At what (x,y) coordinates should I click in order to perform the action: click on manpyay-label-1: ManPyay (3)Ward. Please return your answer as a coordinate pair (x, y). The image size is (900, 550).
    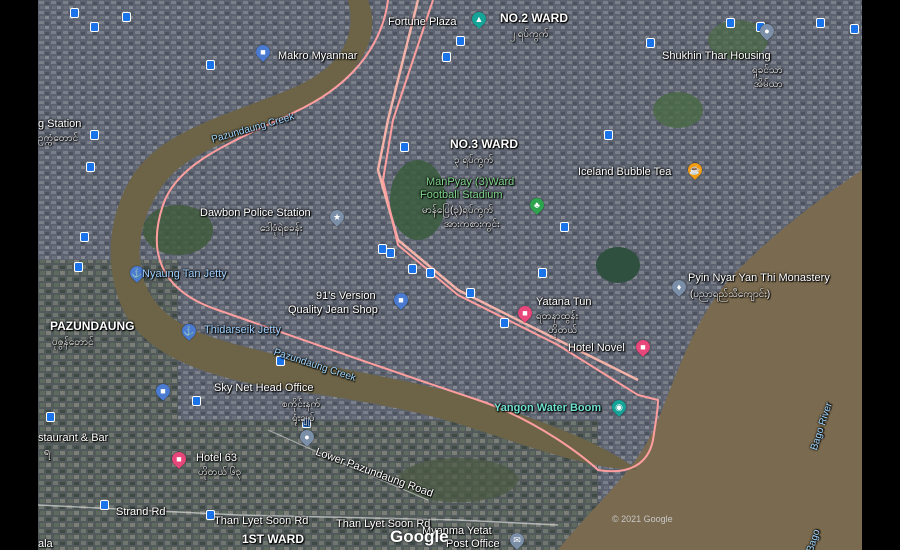
    Looking at the image, I should click on (470, 182).